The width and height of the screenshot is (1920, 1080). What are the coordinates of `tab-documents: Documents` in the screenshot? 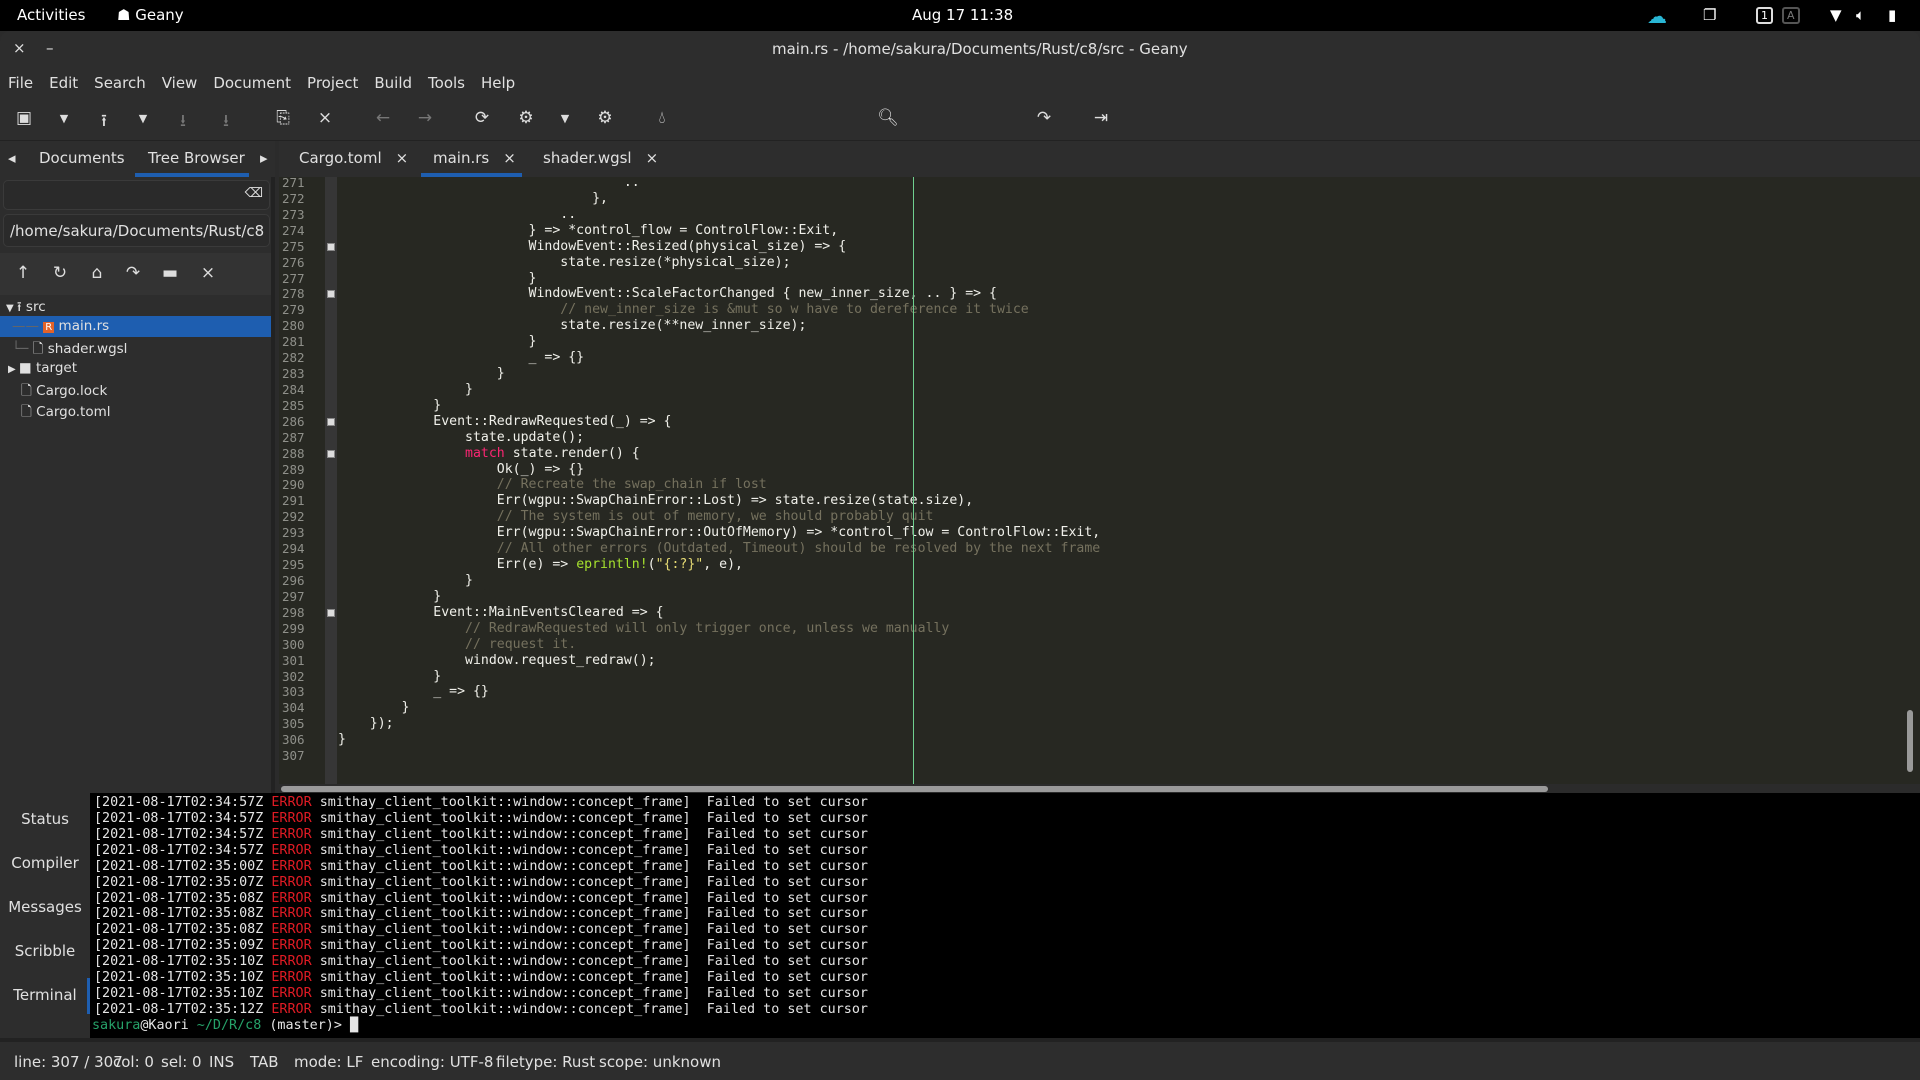 It's located at (82, 158).